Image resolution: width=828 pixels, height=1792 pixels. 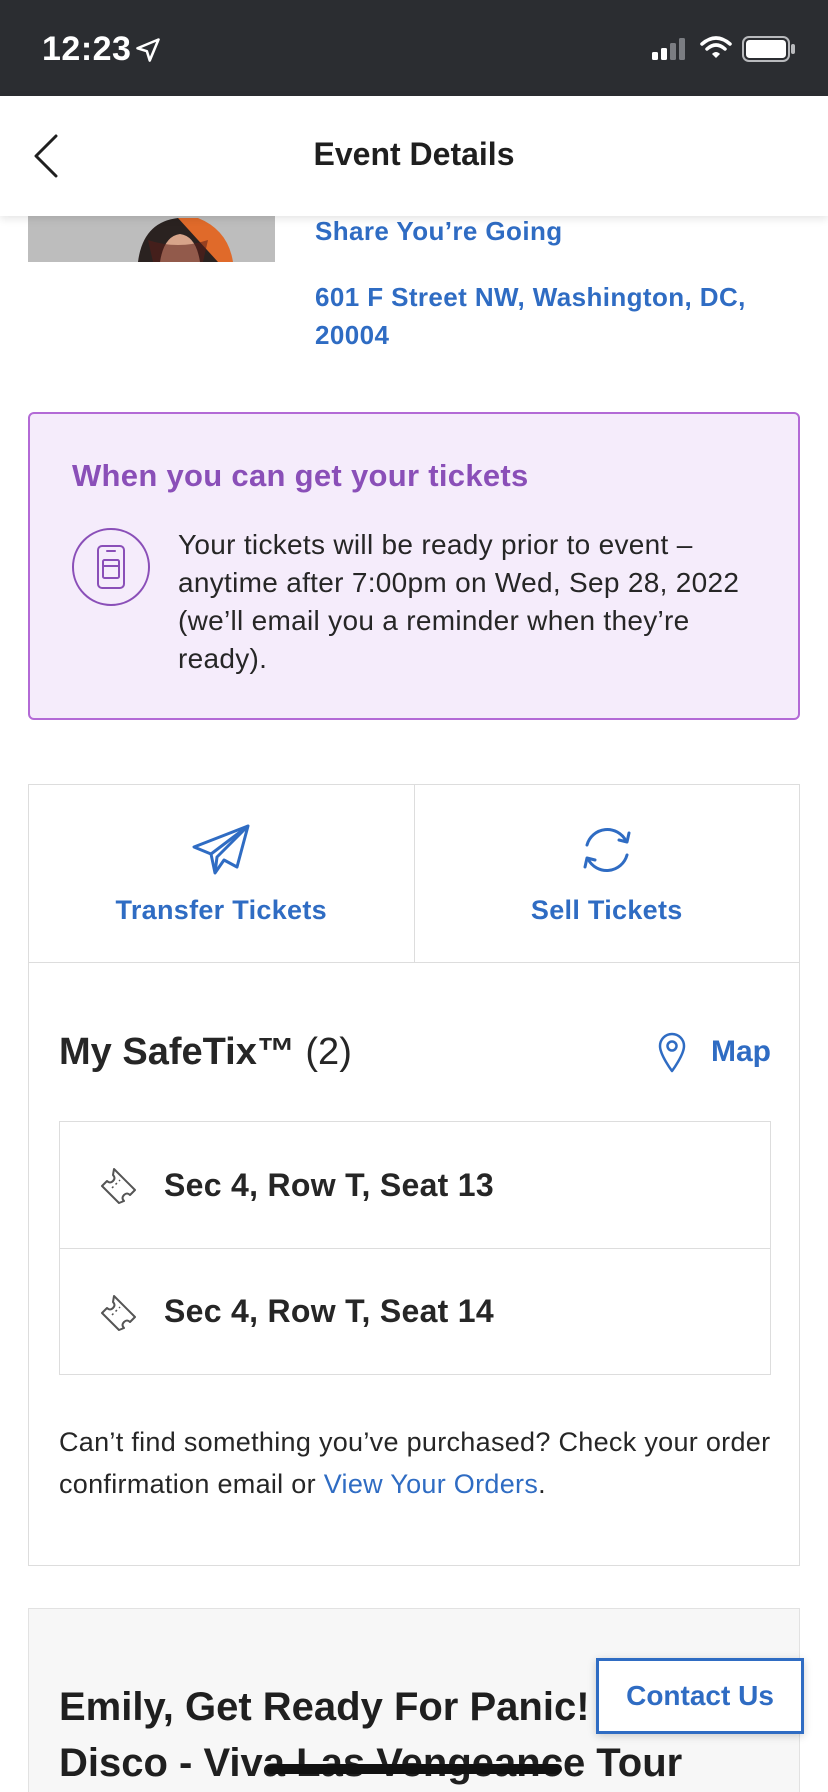 I want to click on nav-header: Event Details, so click(x=414, y=156).